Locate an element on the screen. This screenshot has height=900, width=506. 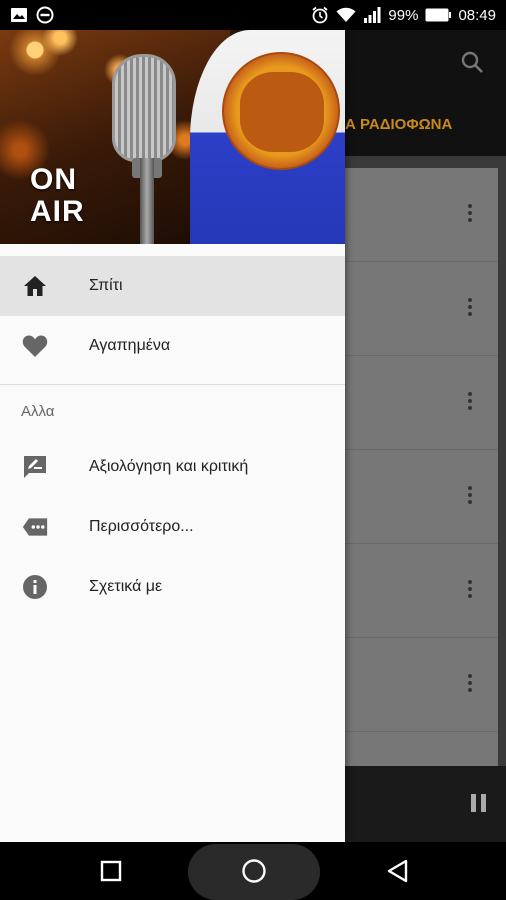
heart-icon is located at coordinates (35, 346).